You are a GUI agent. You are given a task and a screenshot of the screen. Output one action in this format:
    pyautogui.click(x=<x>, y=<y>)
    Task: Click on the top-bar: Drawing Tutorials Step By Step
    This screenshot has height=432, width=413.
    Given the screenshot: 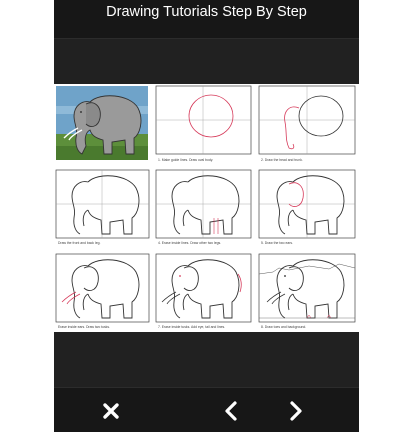 What is the action you would take?
    pyautogui.click(x=206, y=19)
    